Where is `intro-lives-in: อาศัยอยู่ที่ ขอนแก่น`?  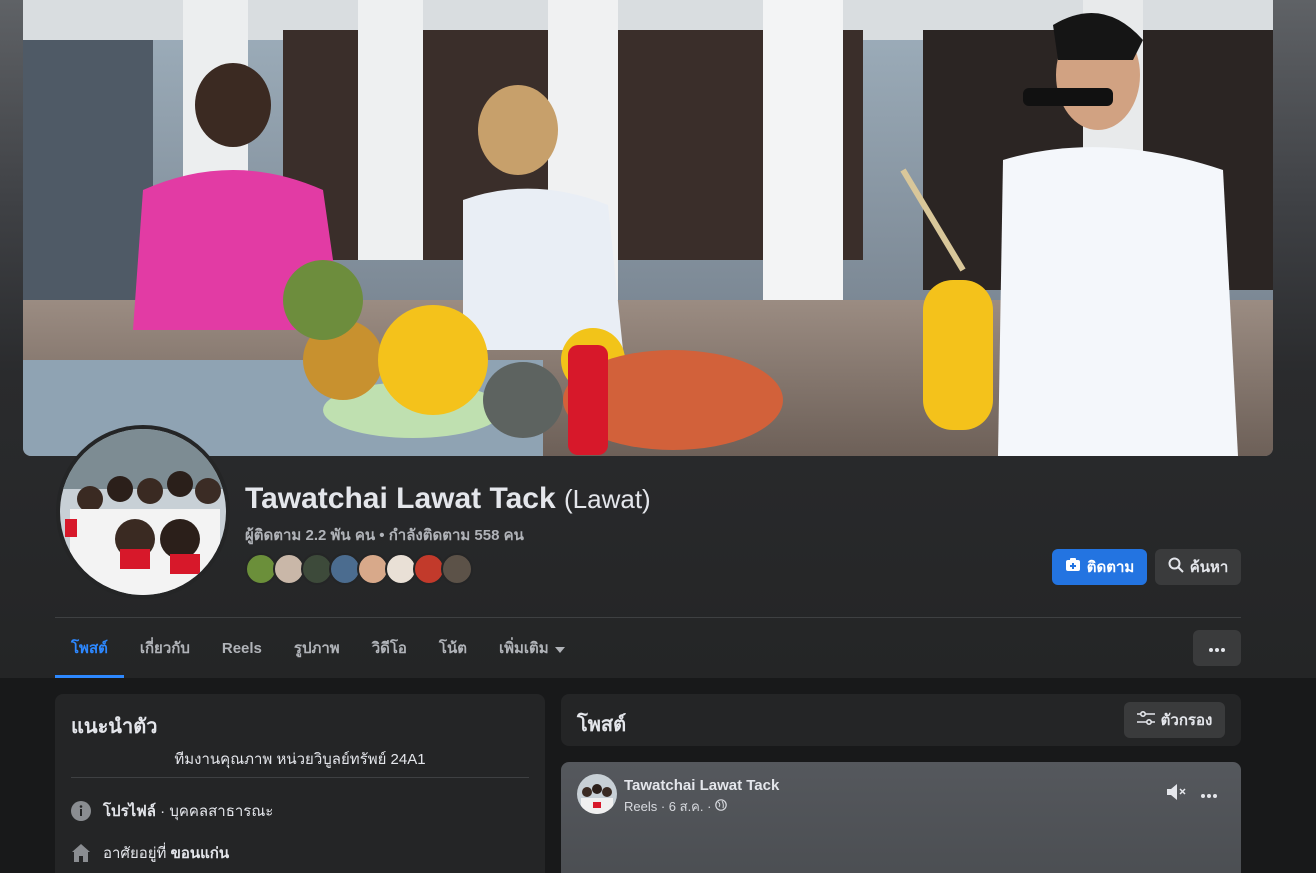
intro-lives-in: อาศัยอยู่ที่ ขอนแก่น is located at coordinates (150, 853).